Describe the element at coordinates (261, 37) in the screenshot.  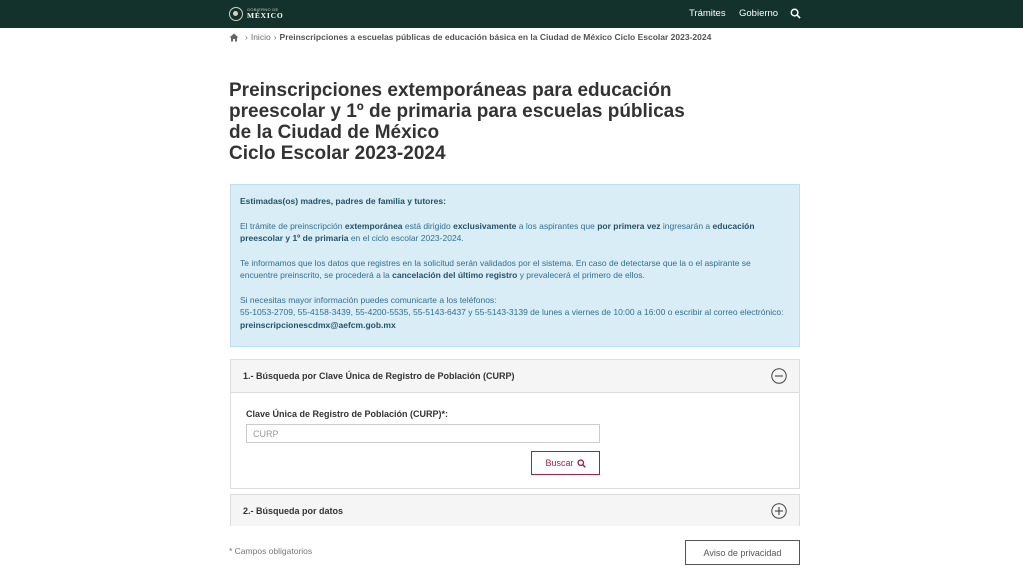
I see `breadcrumb-inicio-link: Inicio` at that location.